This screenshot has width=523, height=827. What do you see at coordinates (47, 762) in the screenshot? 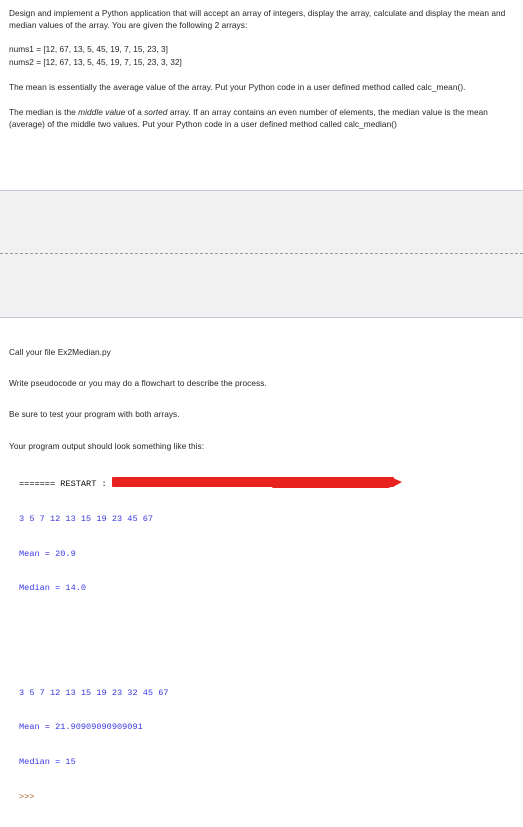
I see `console-run2-median: Median = 15` at bounding box center [47, 762].